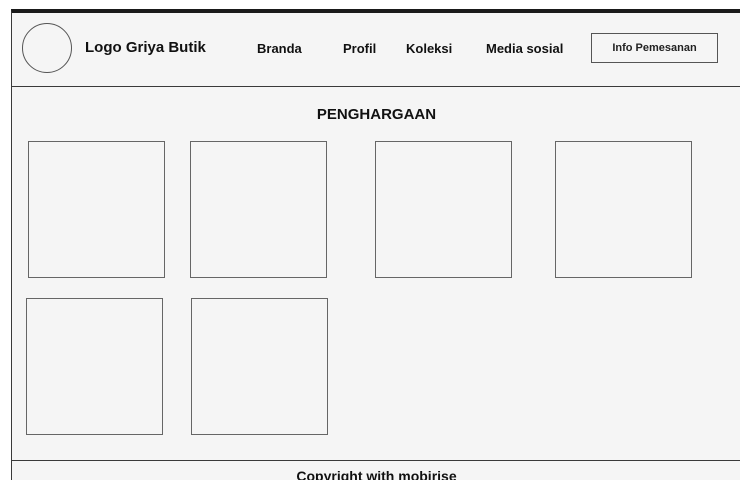 The height and width of the screenshot is (480, 740). What do you see at coordinates (279, 48) in the screenshot?
I see `nav-link-branda: Branda` at bounding box center [279, 48].